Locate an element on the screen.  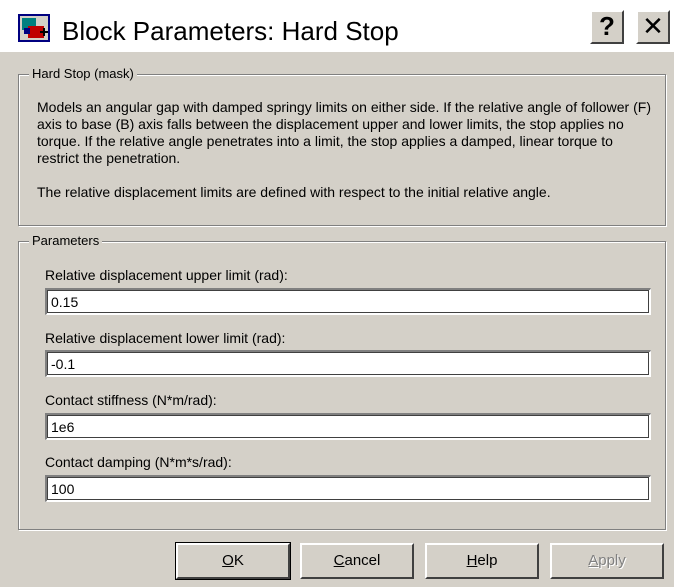
contact-stiffness-input is located at coordinates (348, 426).